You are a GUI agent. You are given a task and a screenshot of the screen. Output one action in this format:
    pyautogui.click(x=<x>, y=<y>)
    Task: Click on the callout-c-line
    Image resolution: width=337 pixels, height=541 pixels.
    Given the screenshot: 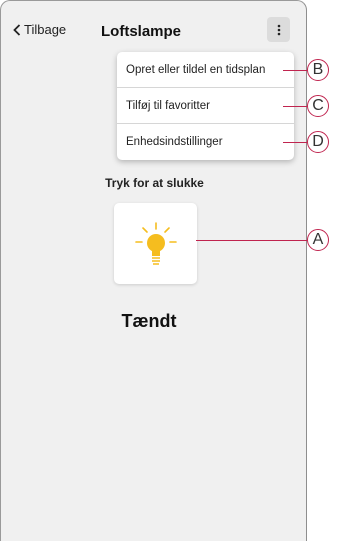 What is the action you would take?
    pyautogui.click(x=295, y=106)
    